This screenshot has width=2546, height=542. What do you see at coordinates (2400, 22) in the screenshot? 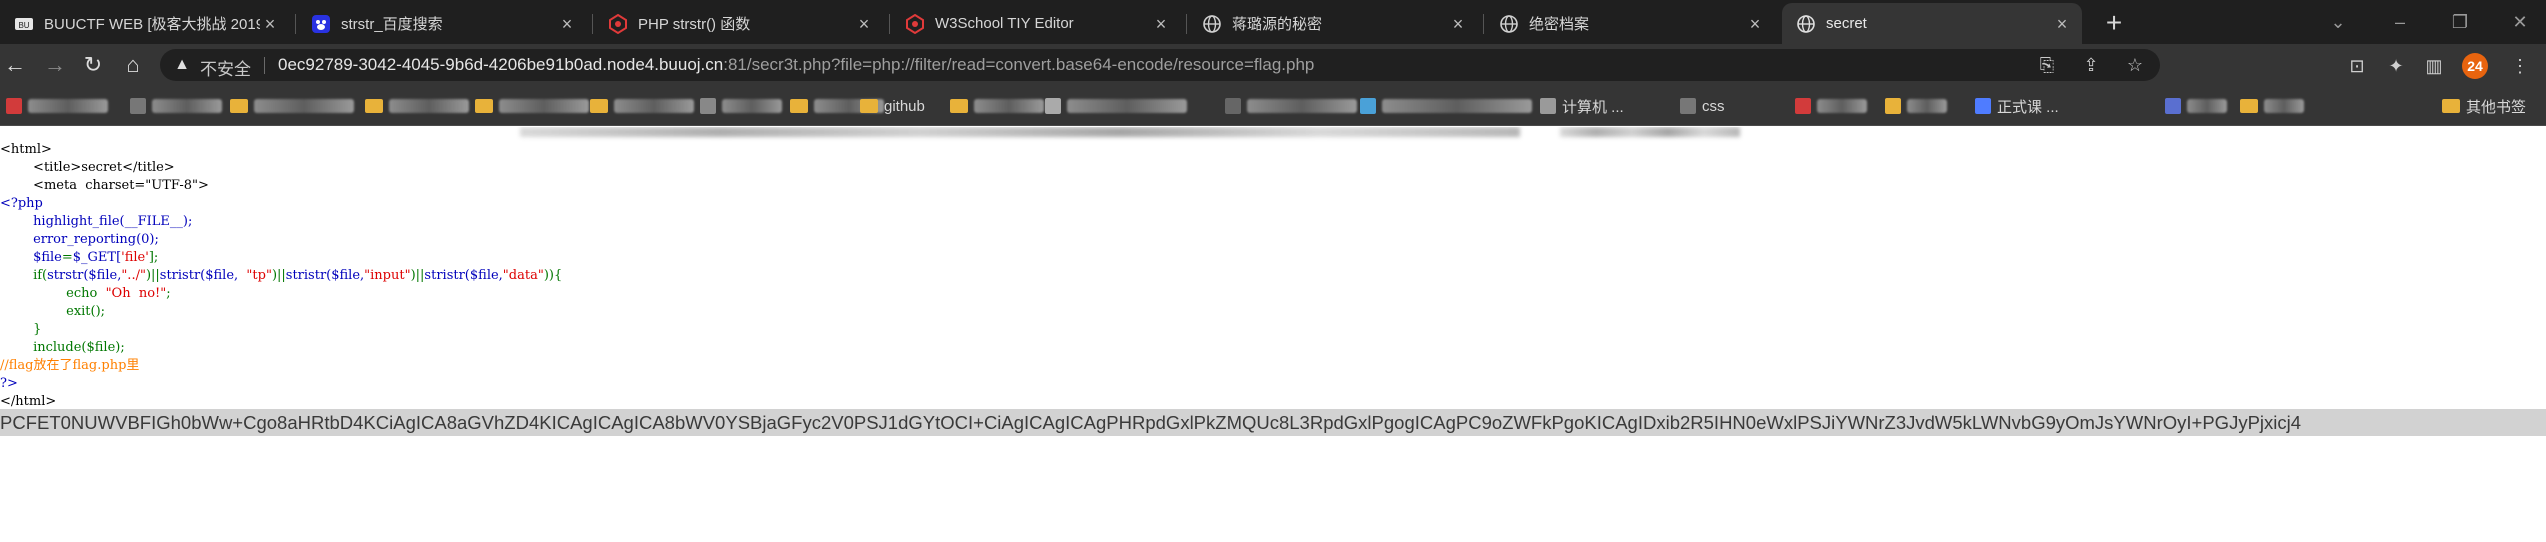
I see `minimize-icon: –` at bounding box center [2400, 22].